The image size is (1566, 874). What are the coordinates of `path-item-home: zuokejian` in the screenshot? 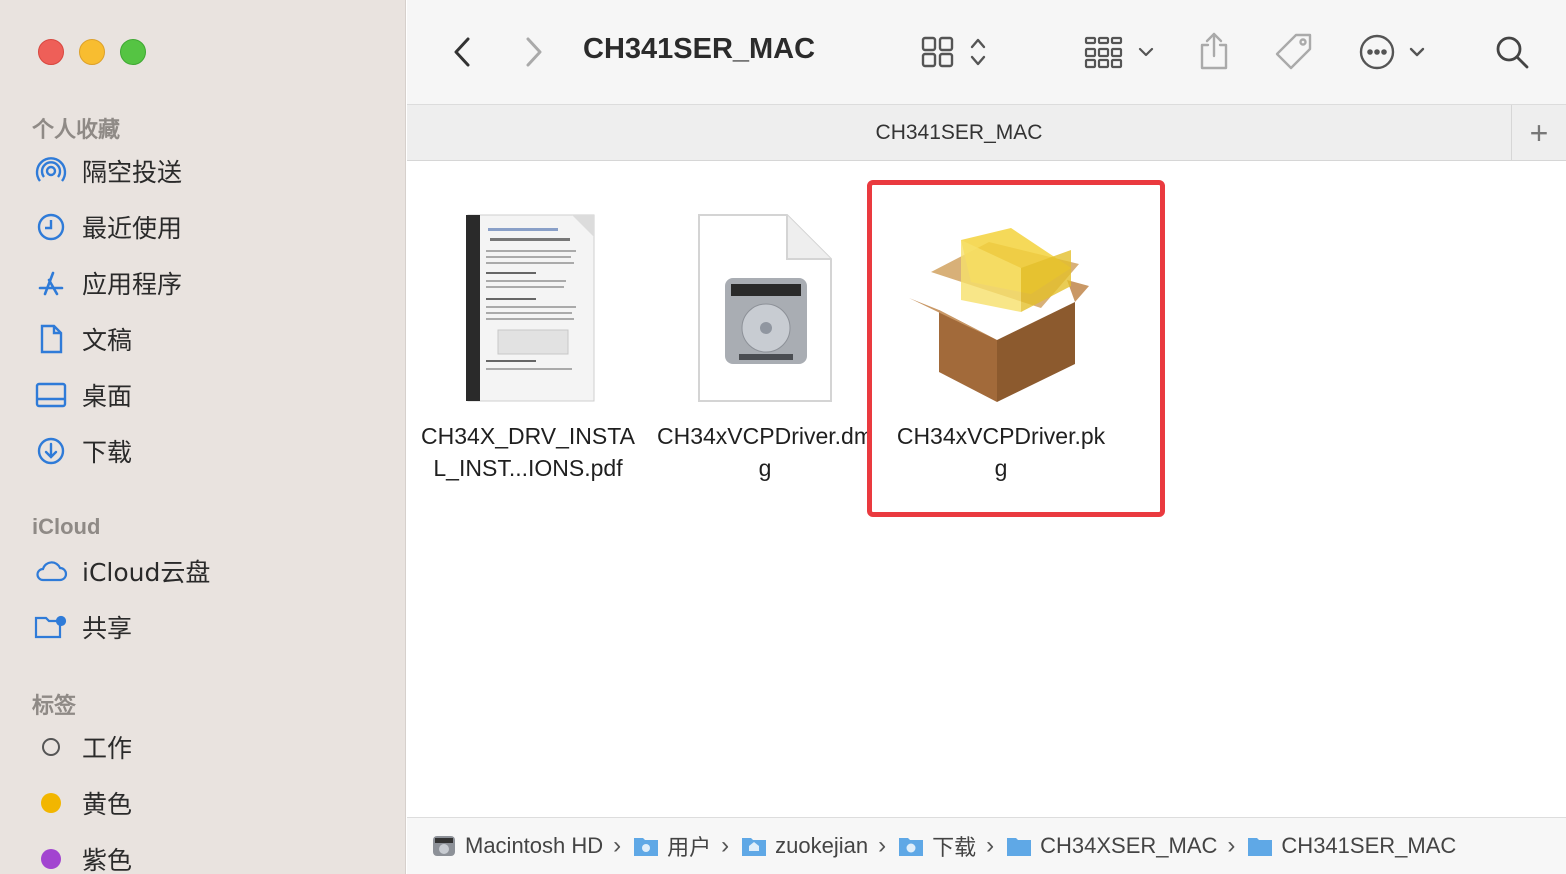 It's located at (804, 846).